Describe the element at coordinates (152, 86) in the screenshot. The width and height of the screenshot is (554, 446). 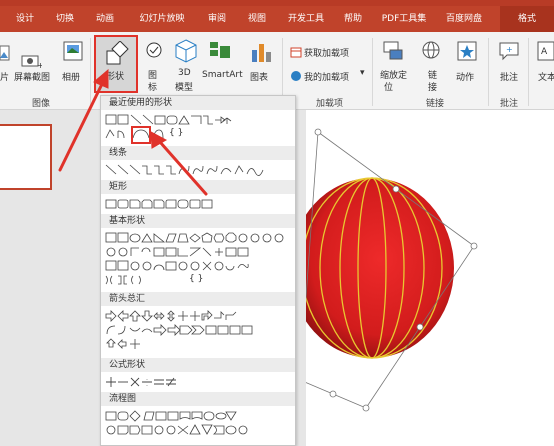
I see `icons-label-2: 标` at that location.